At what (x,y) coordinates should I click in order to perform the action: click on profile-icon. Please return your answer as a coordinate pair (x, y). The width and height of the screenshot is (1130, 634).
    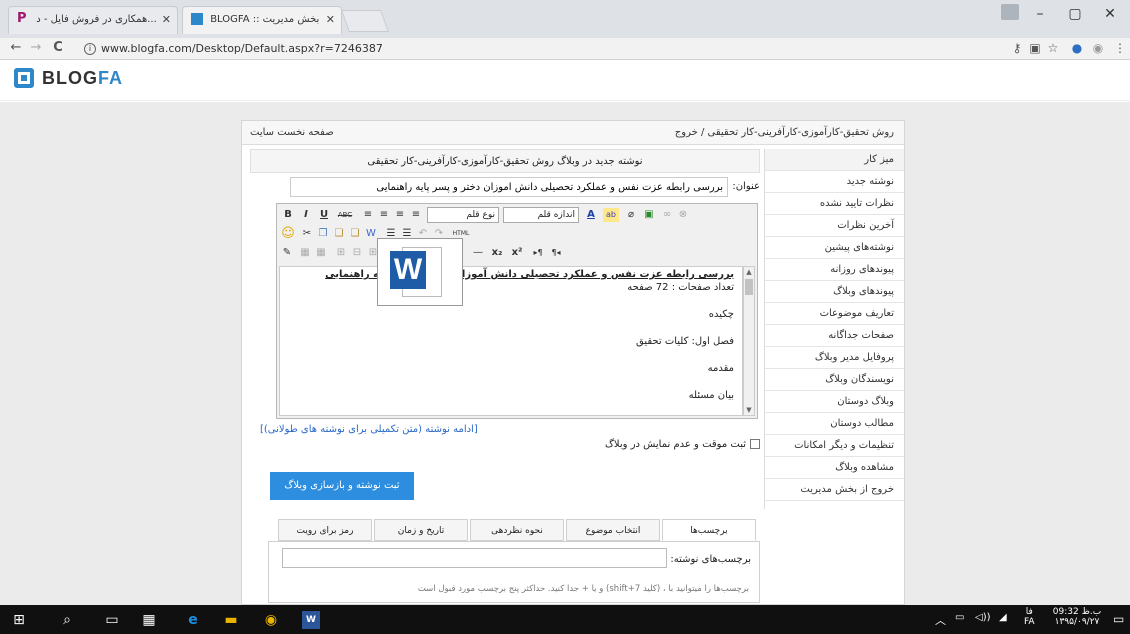
    Looking at the image, I should click on (1010, 12).